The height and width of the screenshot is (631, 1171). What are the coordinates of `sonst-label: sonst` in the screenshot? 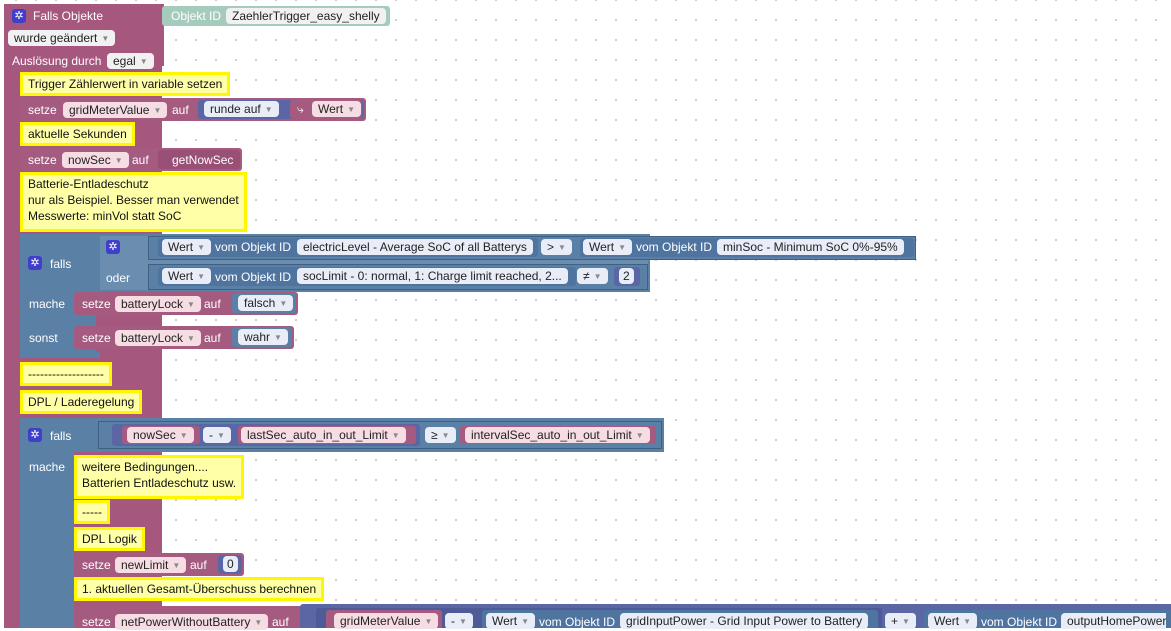 It's located at (43, 338).